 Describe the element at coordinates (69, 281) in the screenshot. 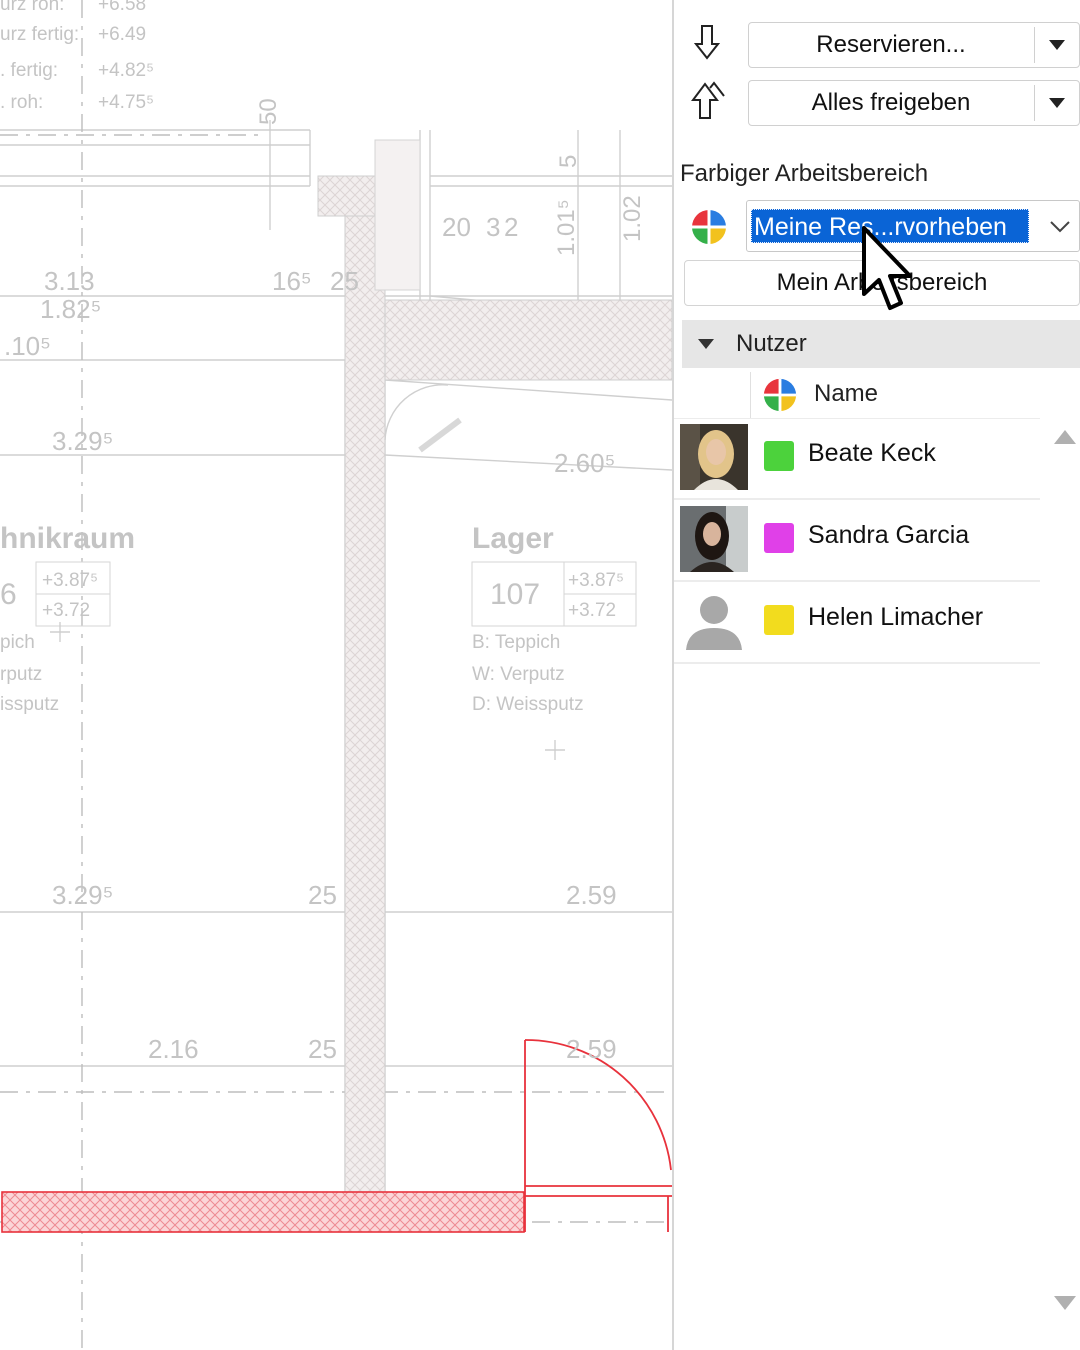

I see `plan-text: 3.13` at that location.